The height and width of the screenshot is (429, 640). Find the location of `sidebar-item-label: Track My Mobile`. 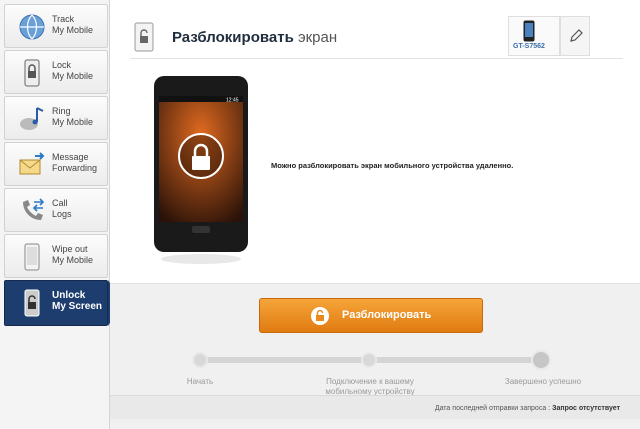

sidebar-item-label: Track My Mobile is located at coordinates (73, 24).